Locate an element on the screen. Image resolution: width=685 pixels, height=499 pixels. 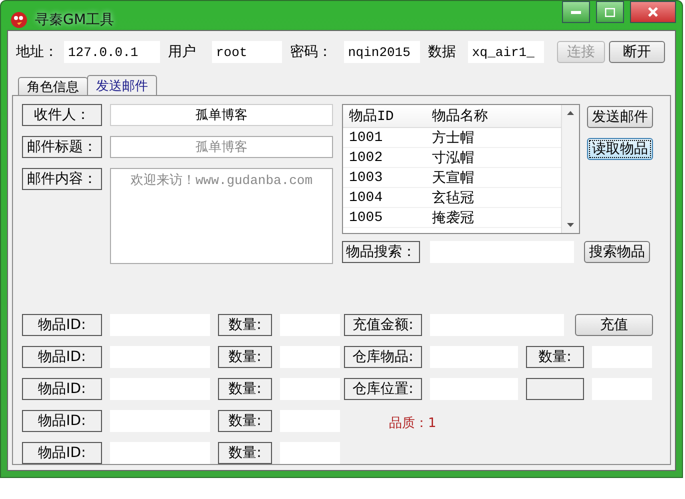
column-header: 物品ID is located at coordinates (384, 116).